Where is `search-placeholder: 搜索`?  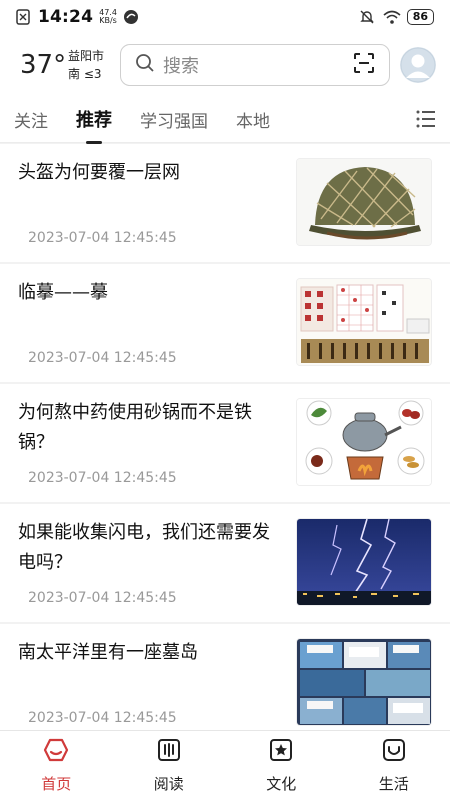
search-placeholder: 搜索 is located at coordinates (181, 66).